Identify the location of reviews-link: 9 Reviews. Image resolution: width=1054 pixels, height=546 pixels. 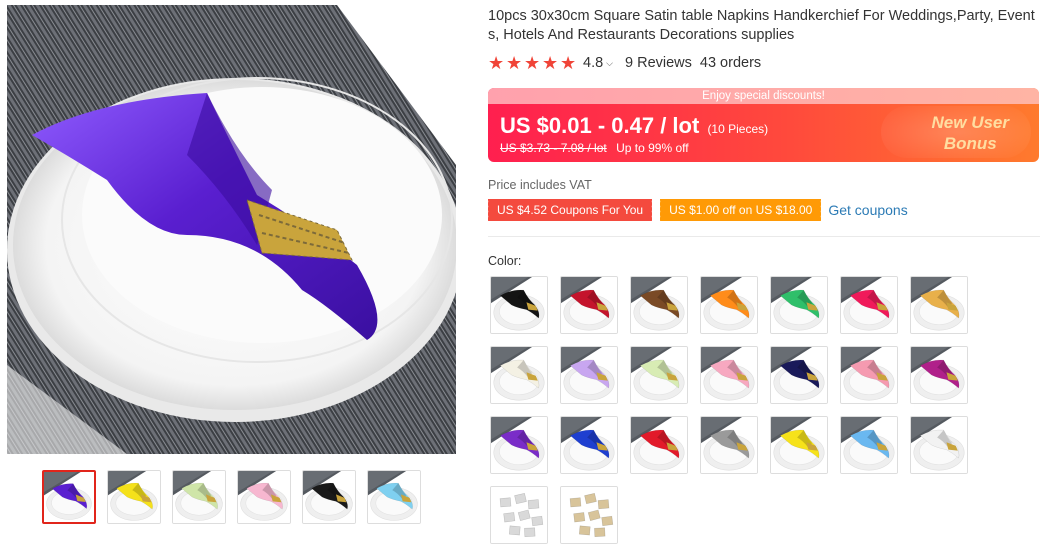
(658, 63).